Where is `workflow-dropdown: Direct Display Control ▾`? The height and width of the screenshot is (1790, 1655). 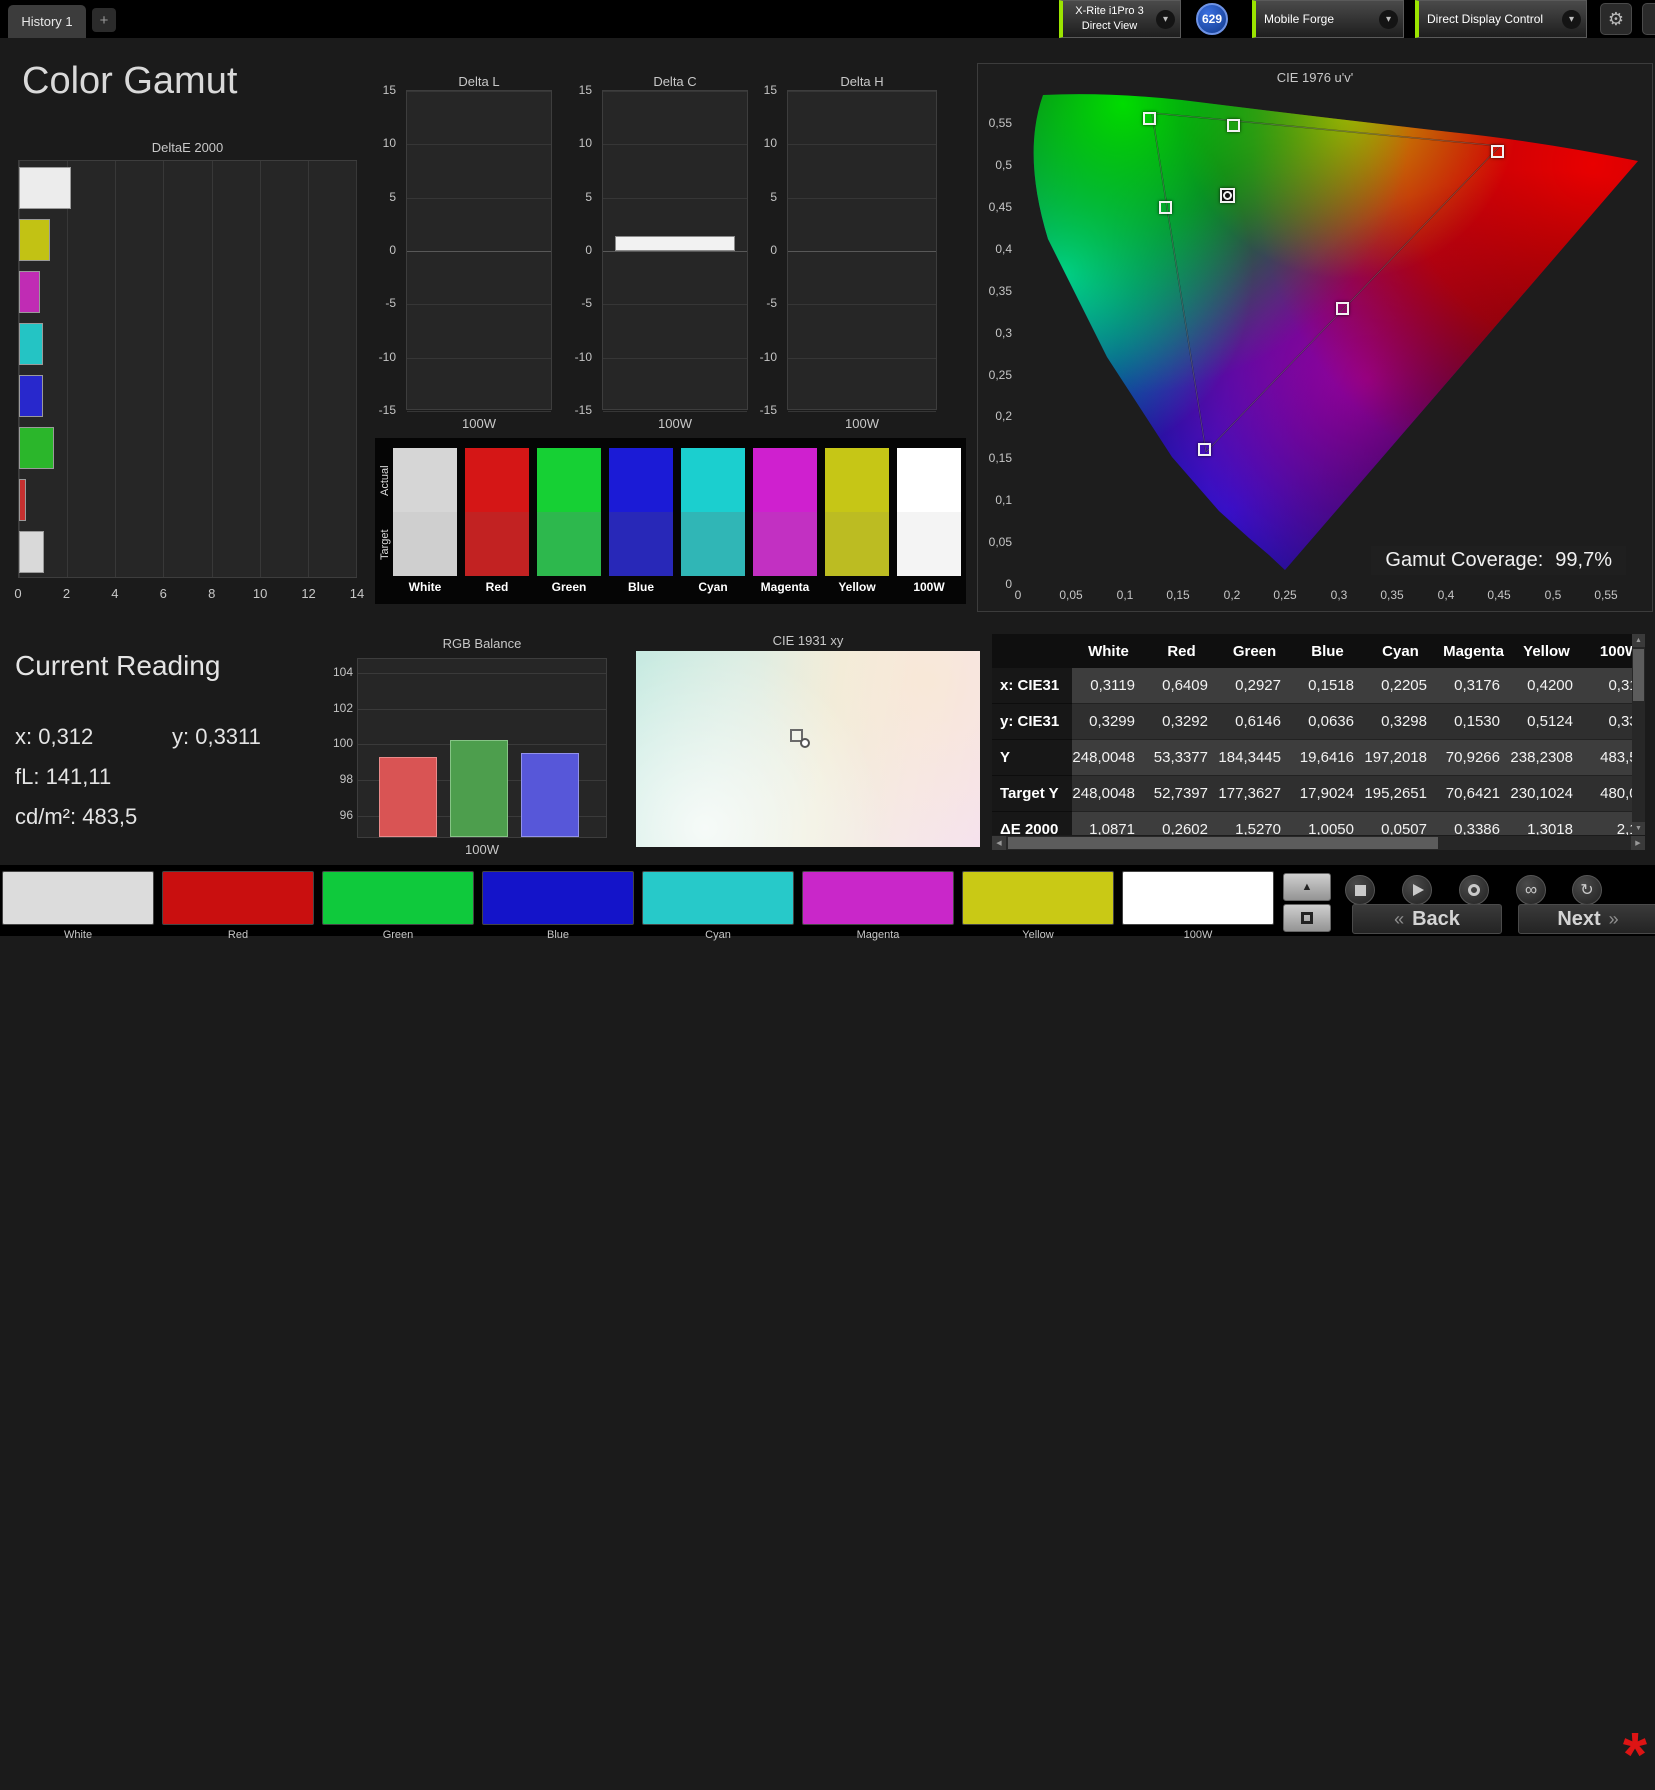 workflow-dropdown: Direct Display Control ▾ is located at coordinates (1501, 19).